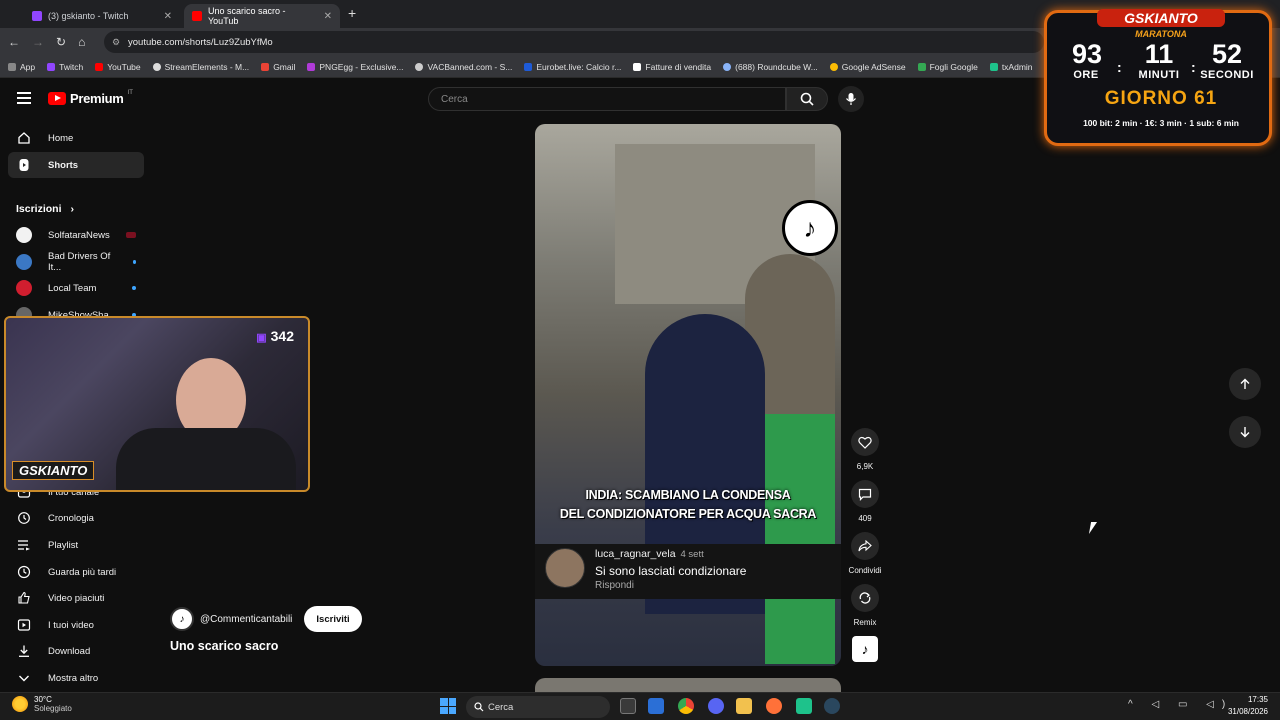  Describe the element at coordinates (352, 13) in the screenshot. I see `new-tab-button: +` at that location.